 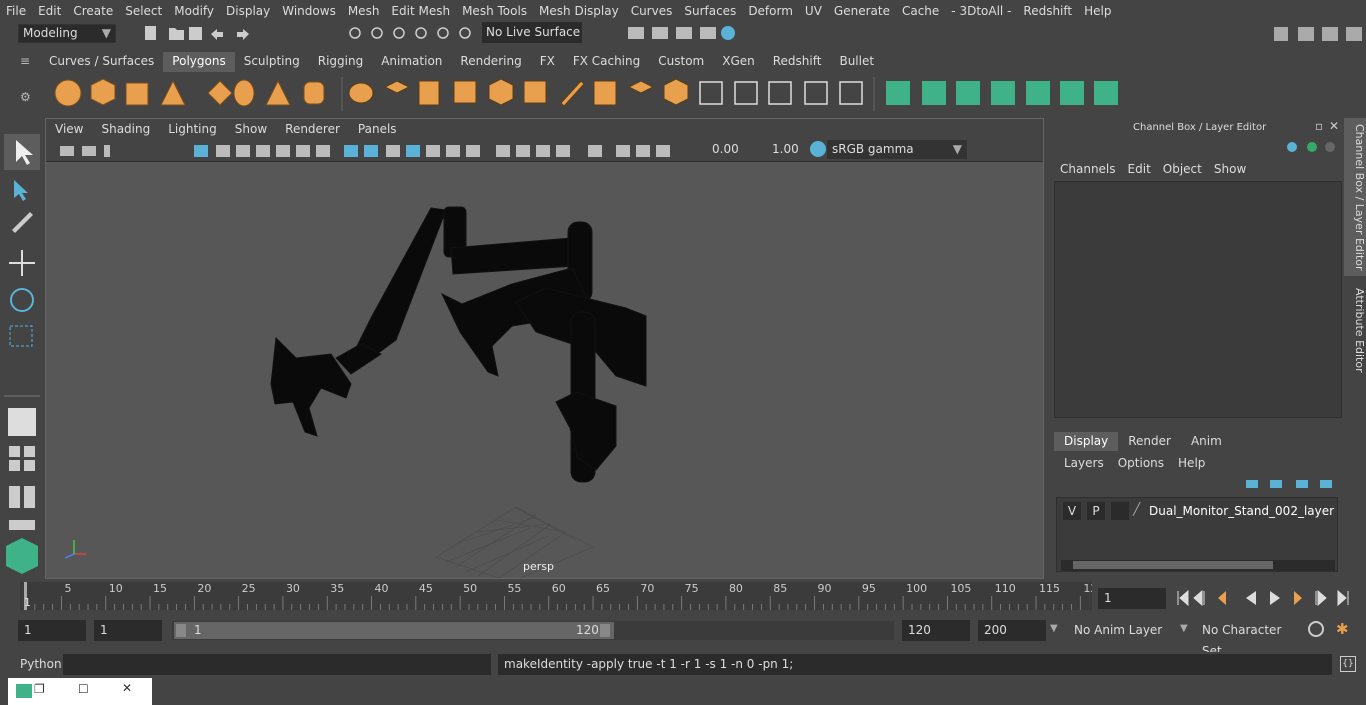 What do you see at coordinates (312, 129) in the screenshot?
I see `viewport-menu-renderer: Renderer` at bounding box center [312, 129].